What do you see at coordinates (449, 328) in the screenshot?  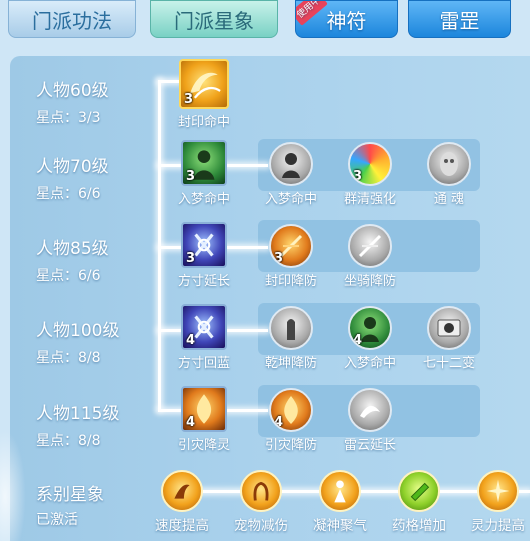 I see `grey-taiji-icon` at bounding box center [449, 328].